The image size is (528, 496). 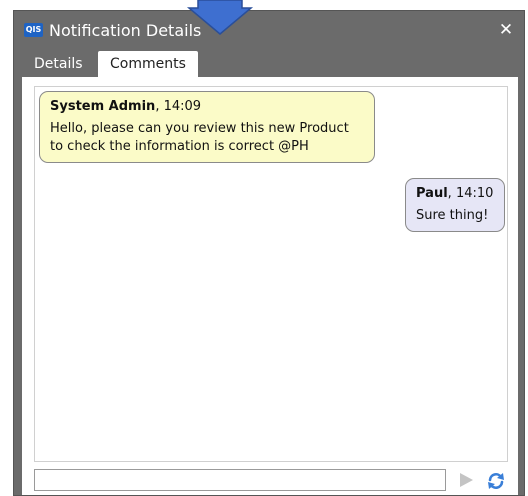 What do you see at coordinates (452, 215) in the screenshot?
I see `comment-text: Sure thing!` at bounding box center [452, 215].